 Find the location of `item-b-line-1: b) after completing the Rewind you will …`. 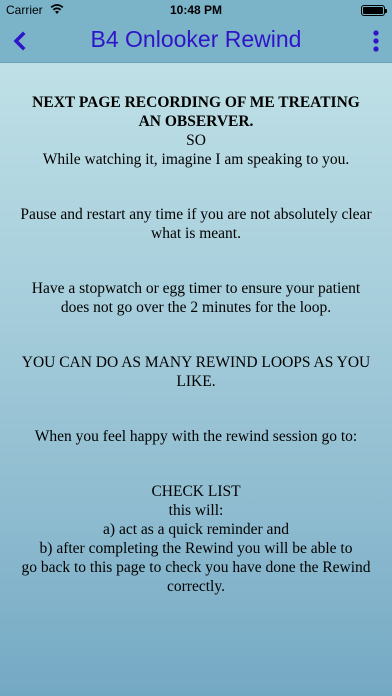

item-b-line-1: b) after completing the Rewind you will … is located at coordinates (196, 548).